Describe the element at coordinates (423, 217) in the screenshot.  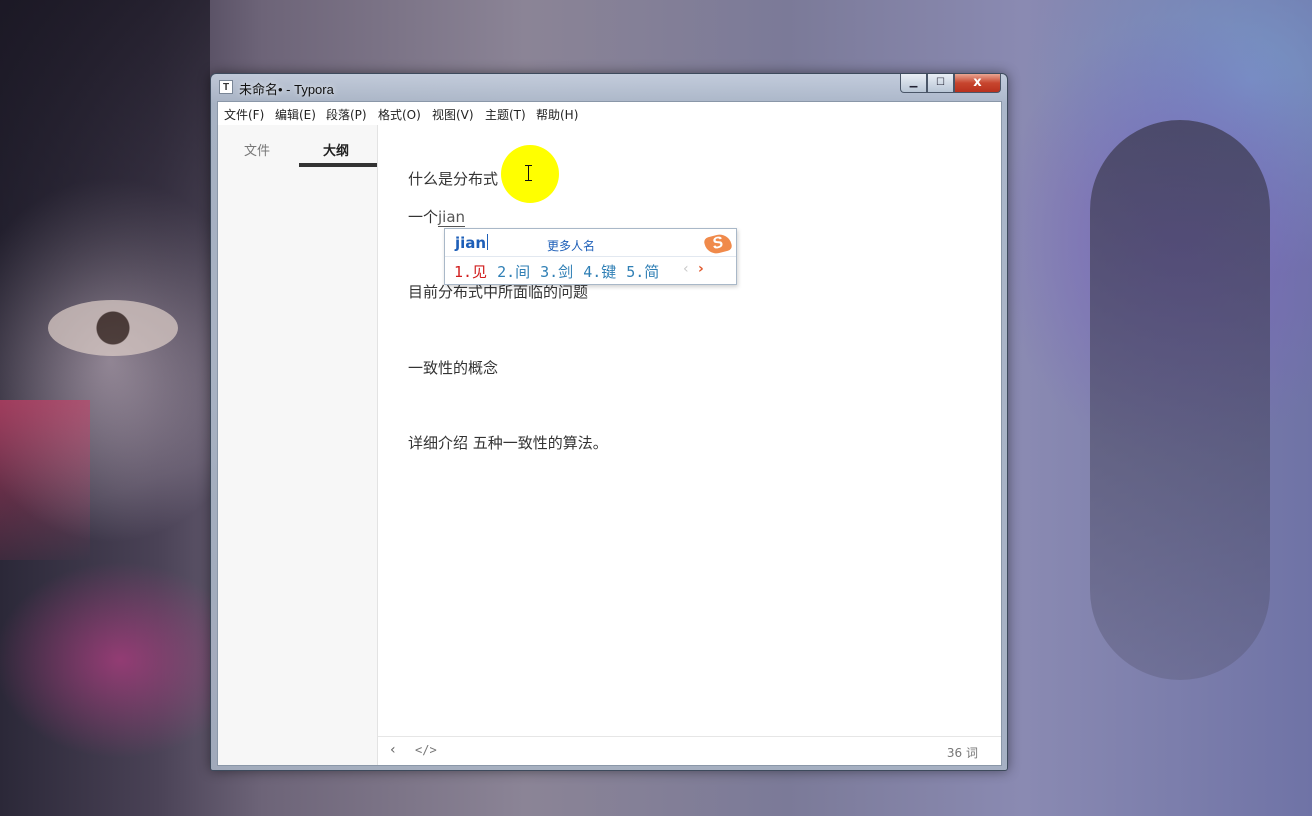
I see `paragraph-2-prefix: 一个` at that location.